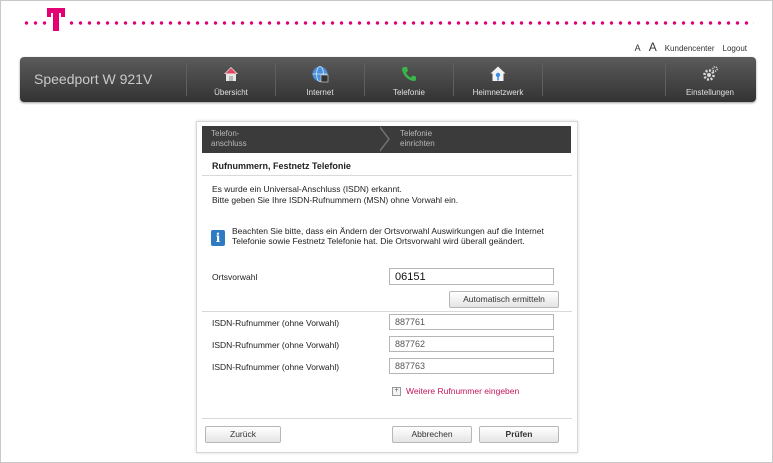  I want to click on ortsvorwahl-input, so click(471, 276).